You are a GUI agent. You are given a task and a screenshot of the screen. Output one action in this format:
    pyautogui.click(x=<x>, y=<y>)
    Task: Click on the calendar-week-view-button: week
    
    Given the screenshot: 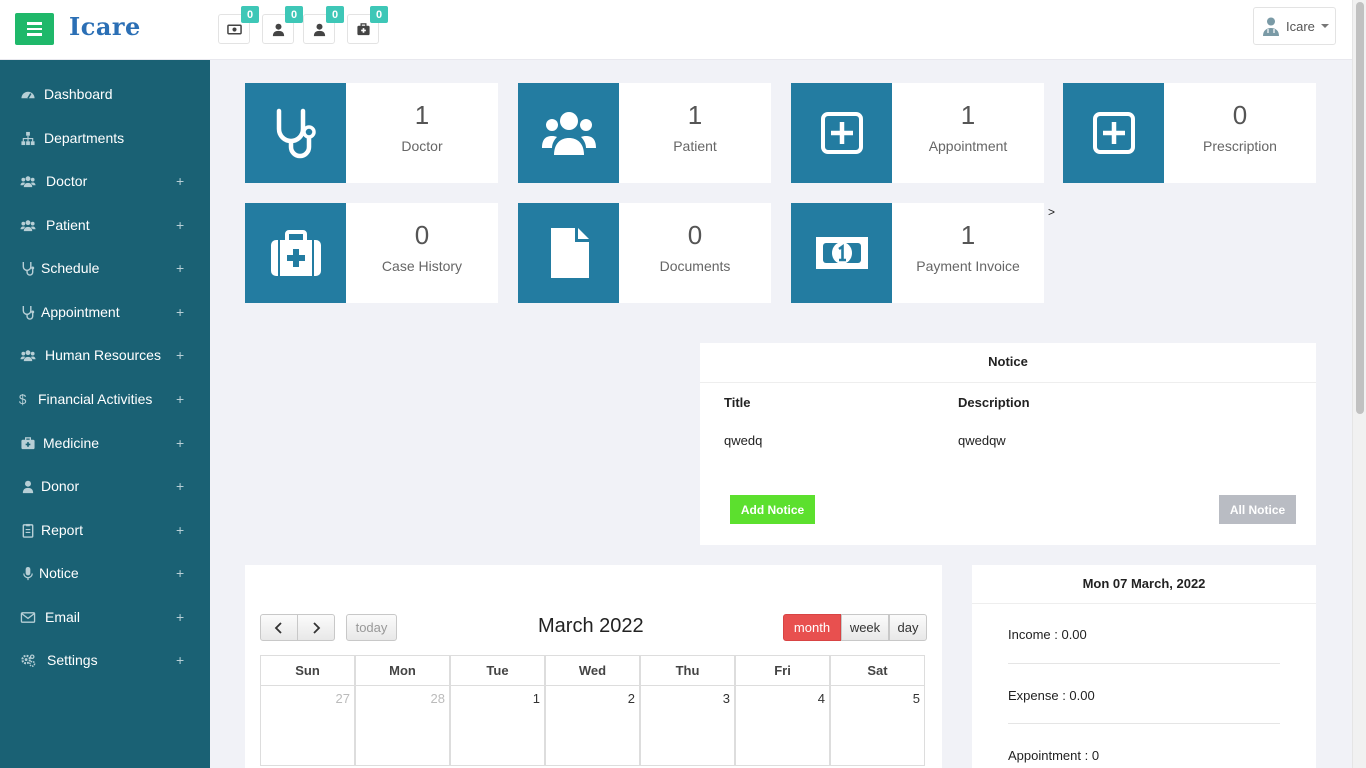 What is the action you would take?
    pyautogui.click(x=865, y=627)
    